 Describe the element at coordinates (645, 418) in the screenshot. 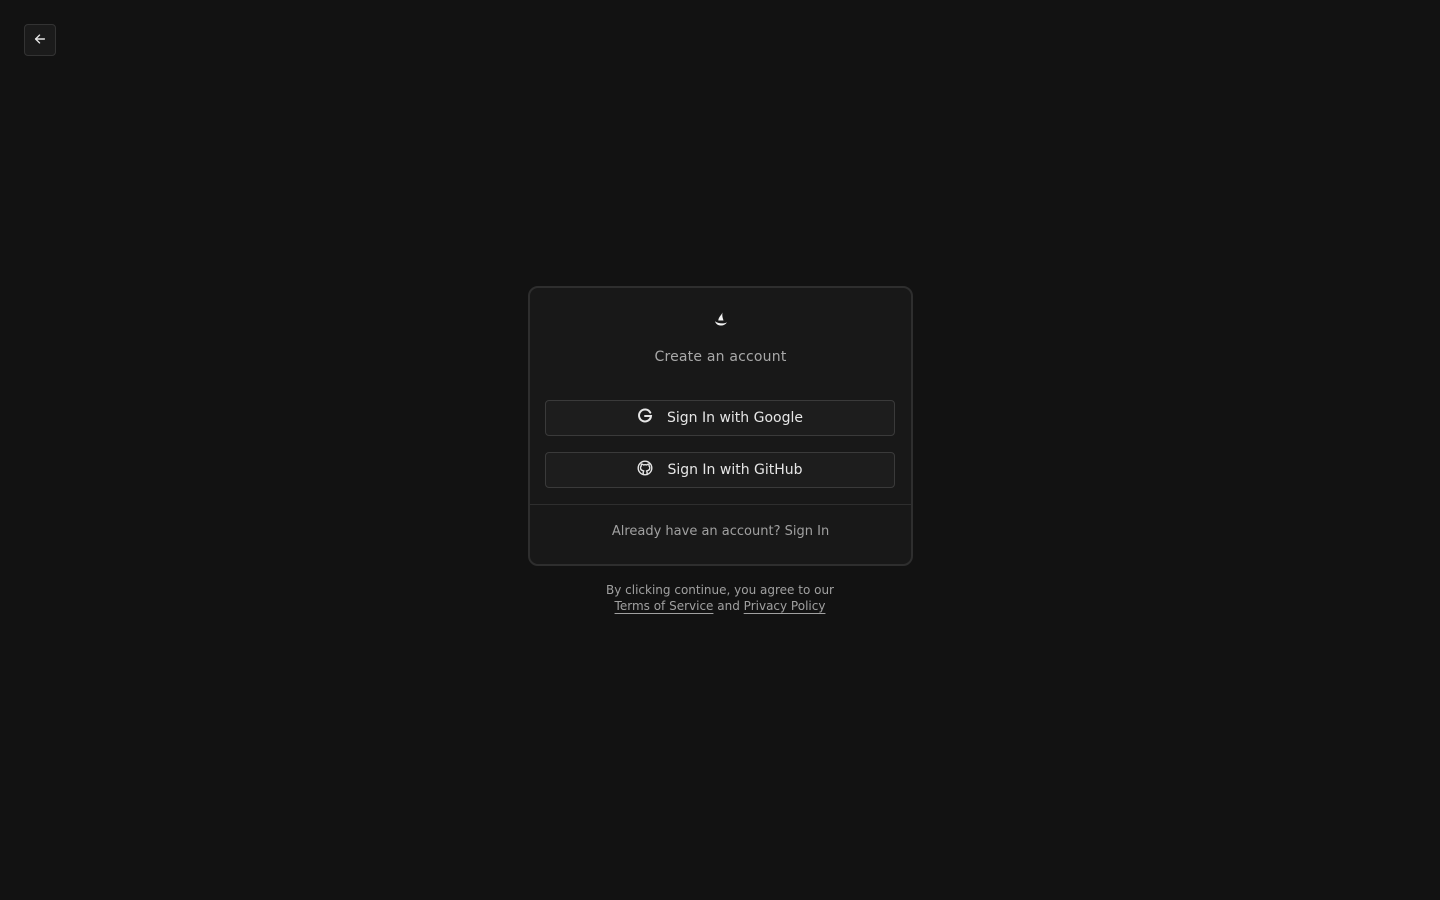

I see `google-icon` at that location.